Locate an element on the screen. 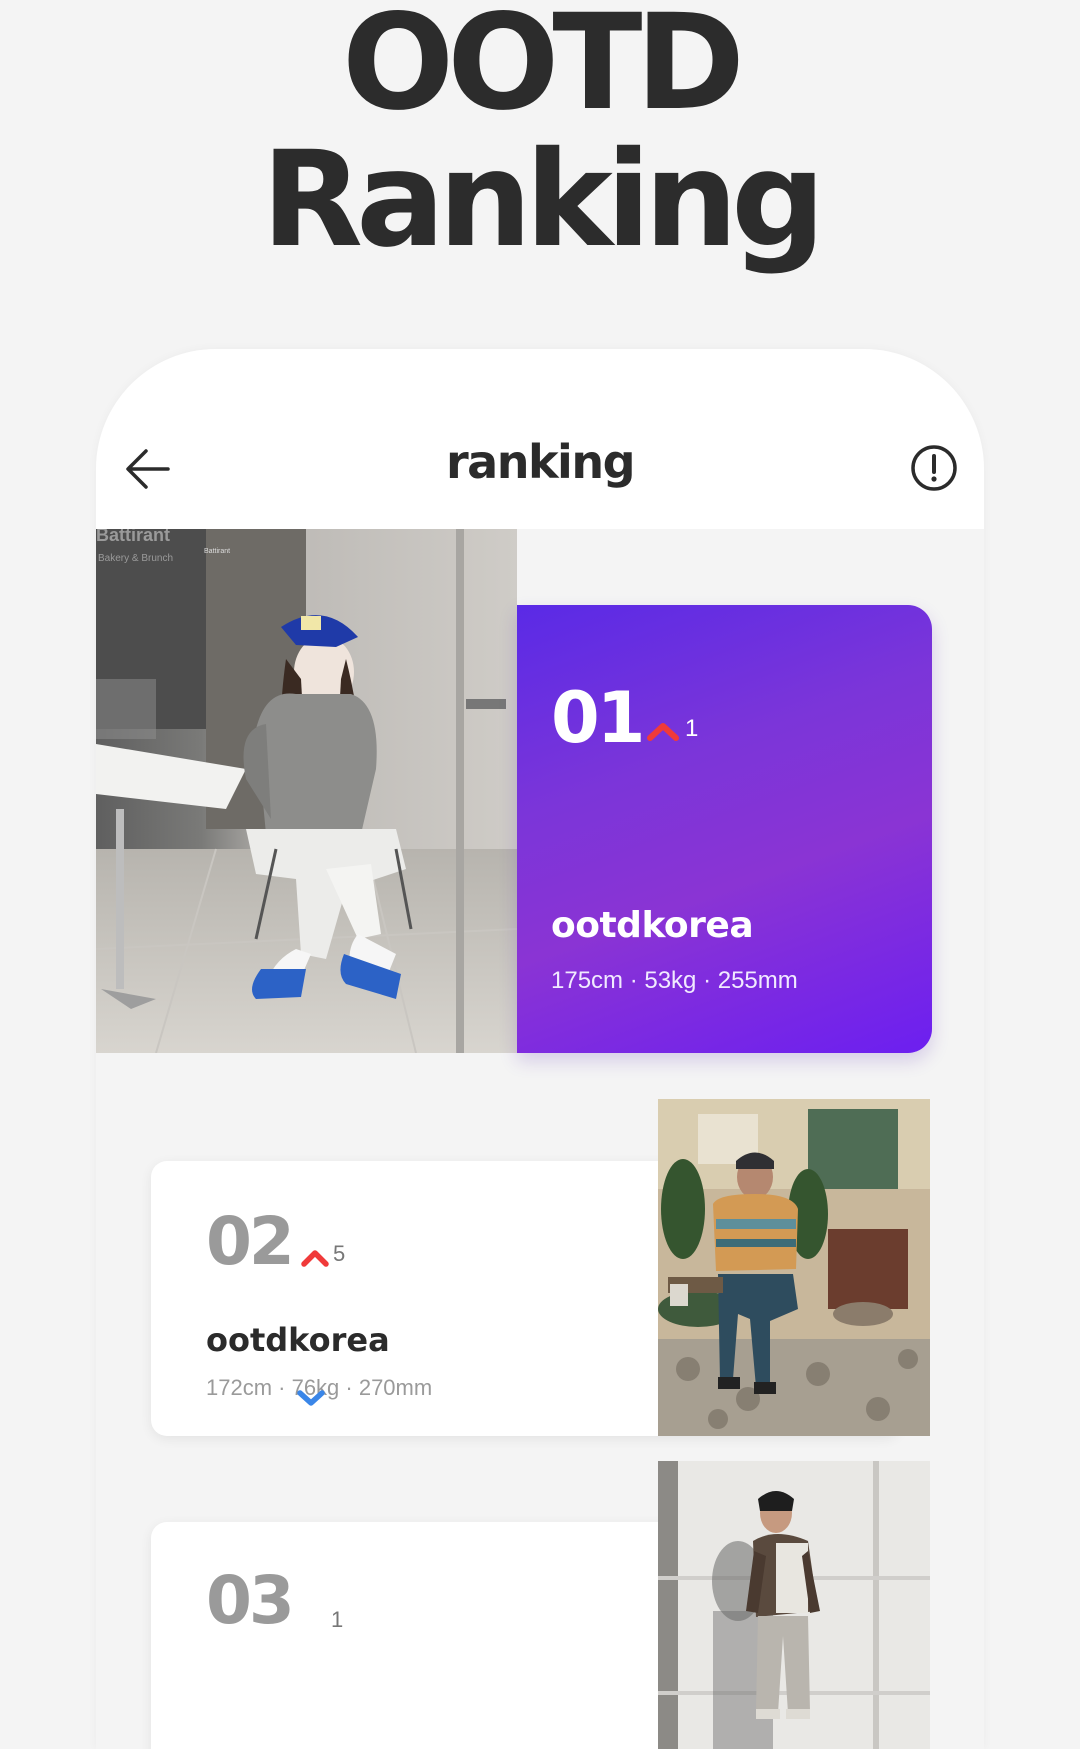  photo-sign-text-1: Battirant is located at coordinates (133, 537).